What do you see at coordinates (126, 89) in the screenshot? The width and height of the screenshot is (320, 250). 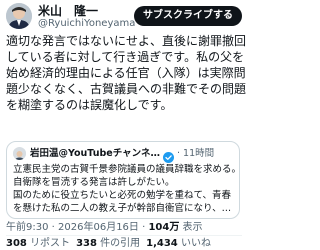 I see `tweet-text-line: 題少なくなく、古賀議員への非難でその問題` at bounding box center [126, 89].